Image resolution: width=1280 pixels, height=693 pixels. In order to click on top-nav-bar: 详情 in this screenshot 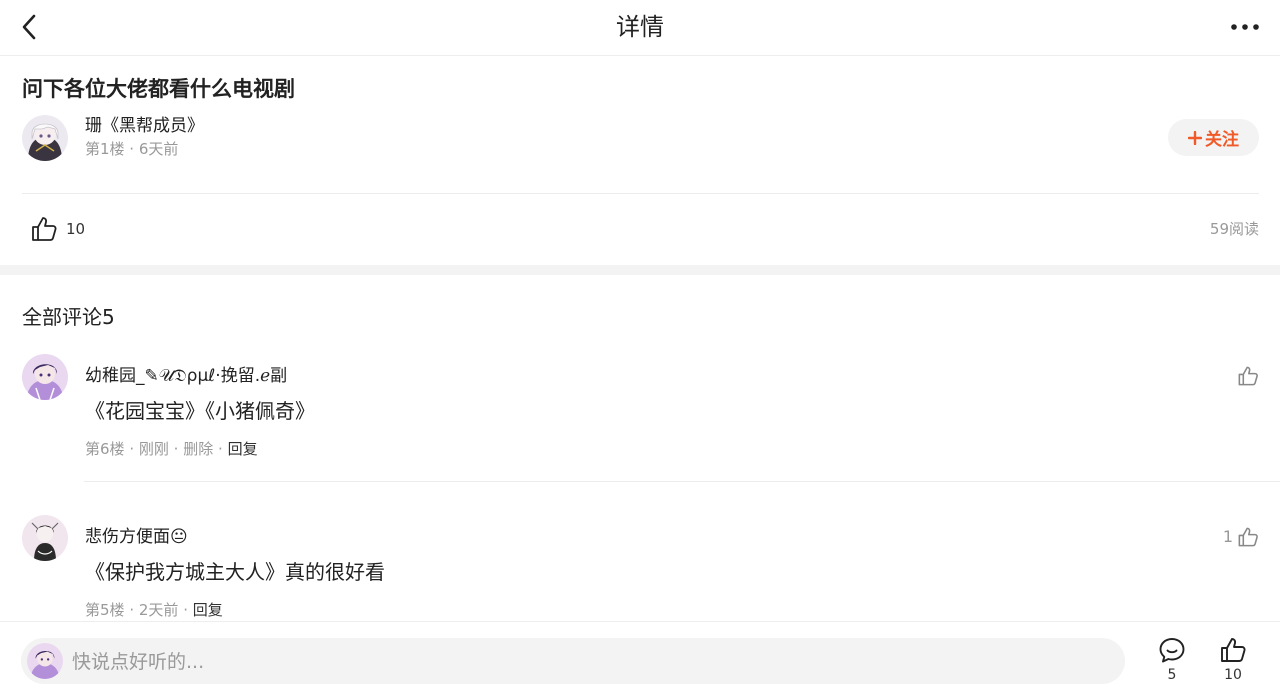, I will do `click(640, 28)`.